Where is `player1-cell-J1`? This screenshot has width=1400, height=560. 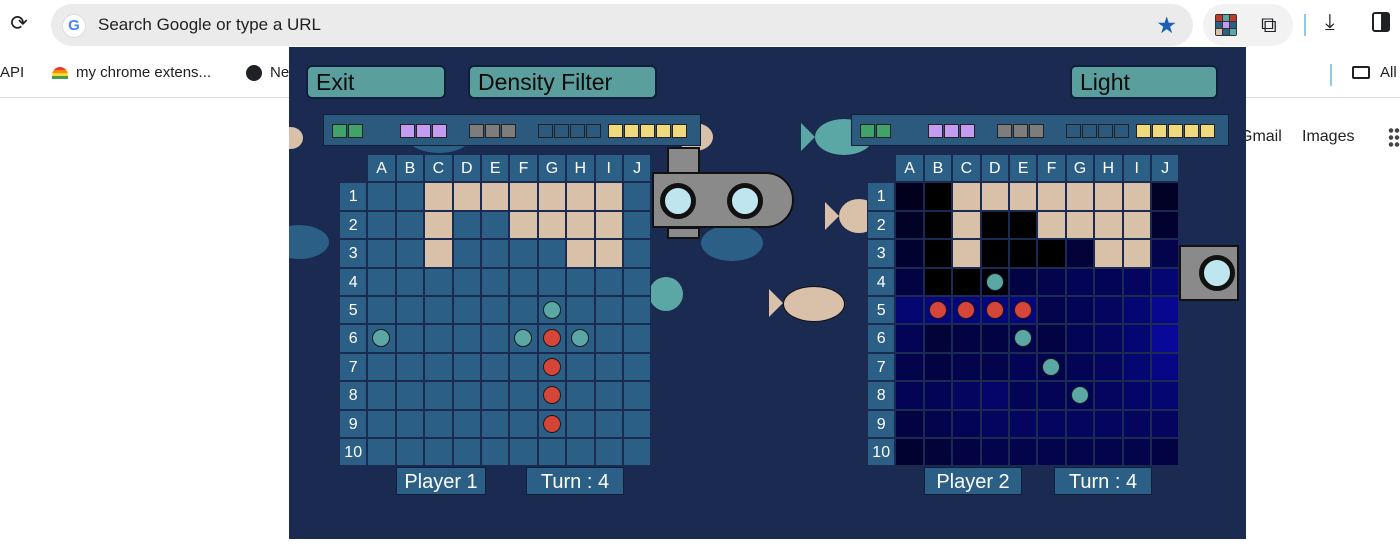 player1-cell-J1 is located at coordinates (637, 196).